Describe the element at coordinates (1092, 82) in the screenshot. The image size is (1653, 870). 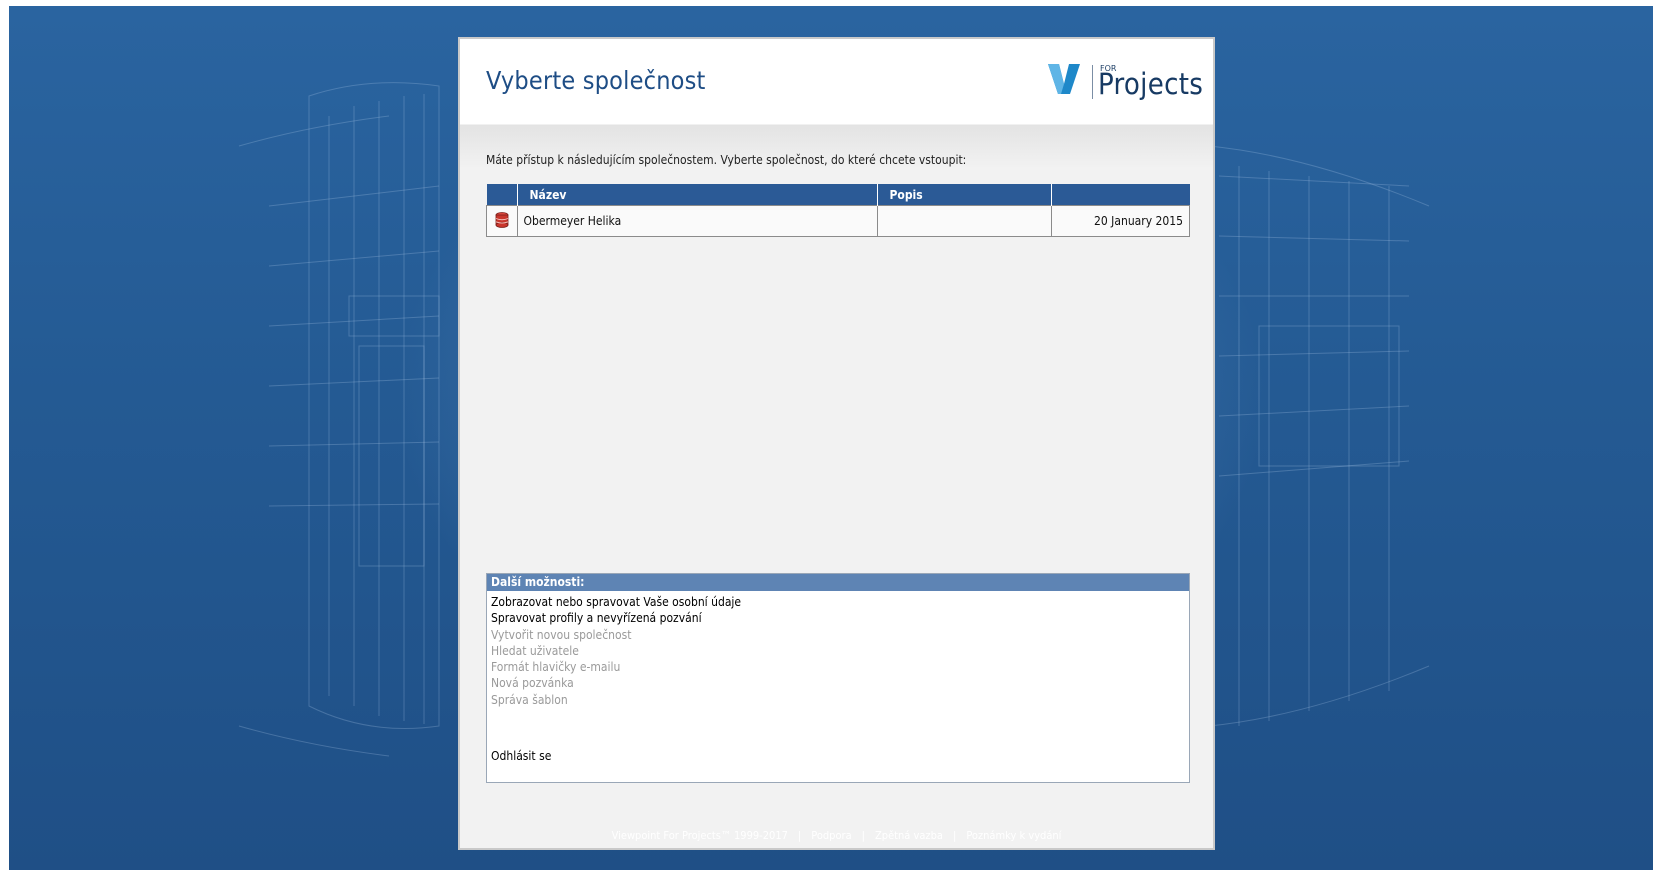
I see `logo-separator` at that location.